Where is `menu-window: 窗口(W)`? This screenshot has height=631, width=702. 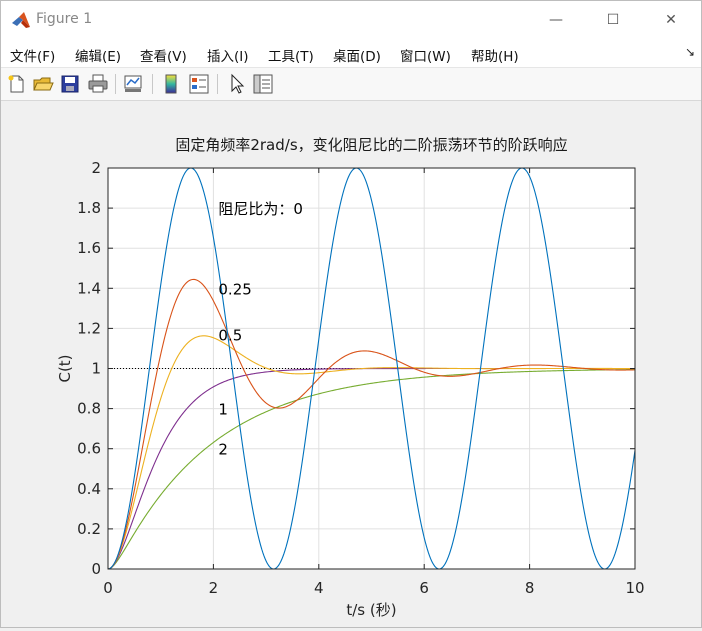
menu-window: 窗口(W) is located at coordinates (425, 55).